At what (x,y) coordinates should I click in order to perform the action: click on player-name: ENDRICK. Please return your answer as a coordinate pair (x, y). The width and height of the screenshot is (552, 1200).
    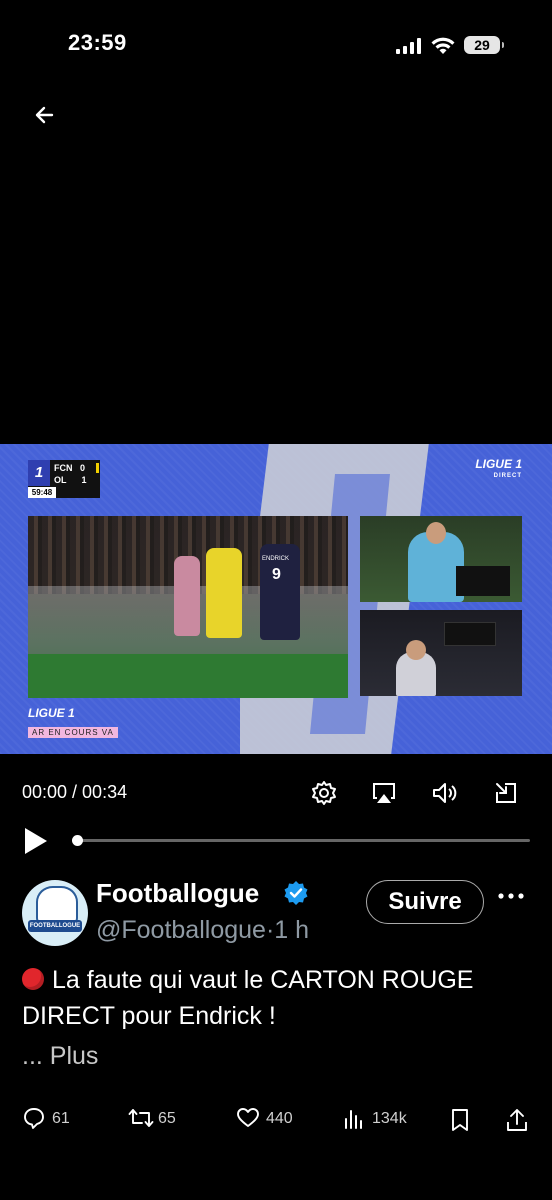
    Looking at the image, I should click on (276, 559).